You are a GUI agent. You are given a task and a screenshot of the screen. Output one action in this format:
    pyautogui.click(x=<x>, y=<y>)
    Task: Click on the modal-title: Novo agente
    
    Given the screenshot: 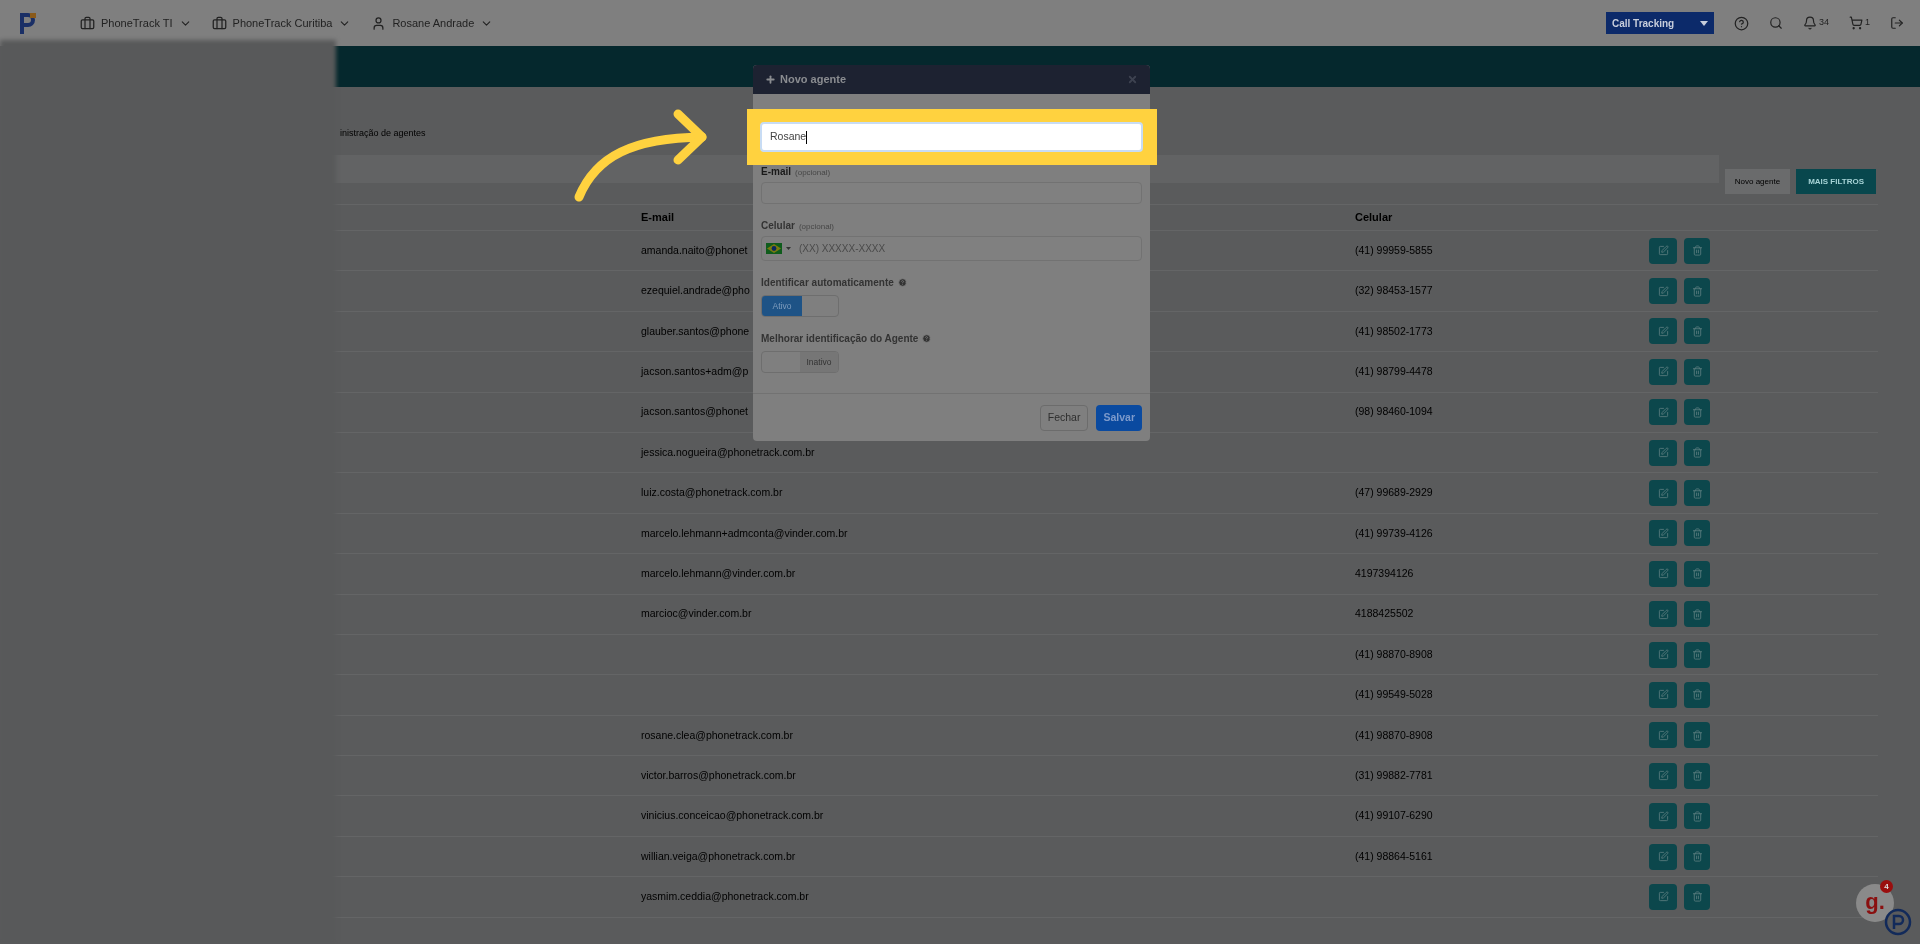 What is the action you would take?
    pyautogui.click(x=813, y=80)
    